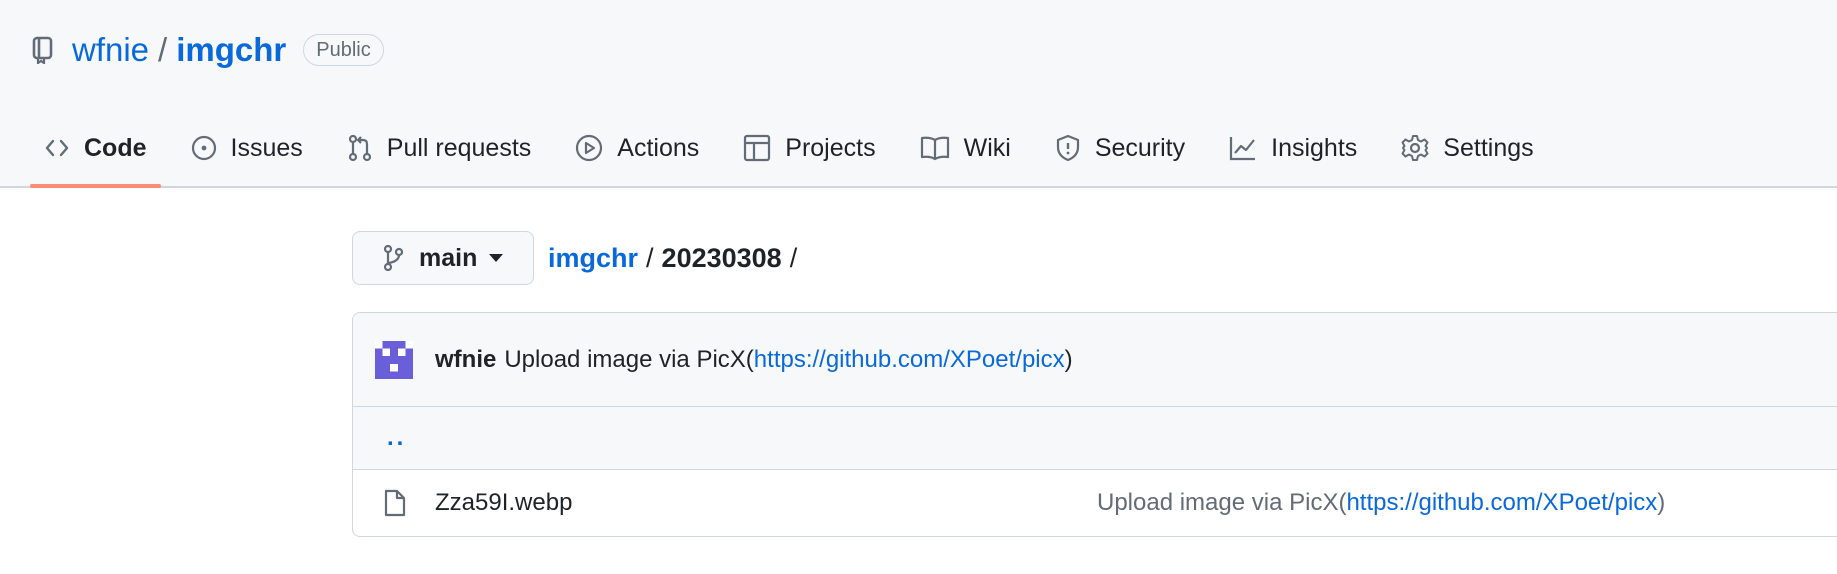 The height and width of the screenshot is (574, 1837). Describe the element at coordinates (658, 147) in the screenshot. I see `tab-label: Actions` at that location.